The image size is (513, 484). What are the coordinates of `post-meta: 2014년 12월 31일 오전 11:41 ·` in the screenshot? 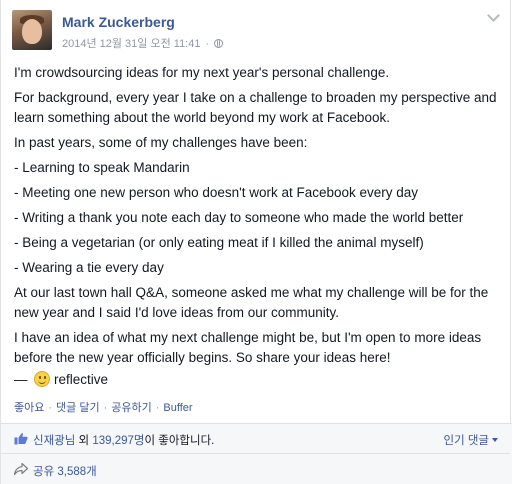 It's located at (143, 43).